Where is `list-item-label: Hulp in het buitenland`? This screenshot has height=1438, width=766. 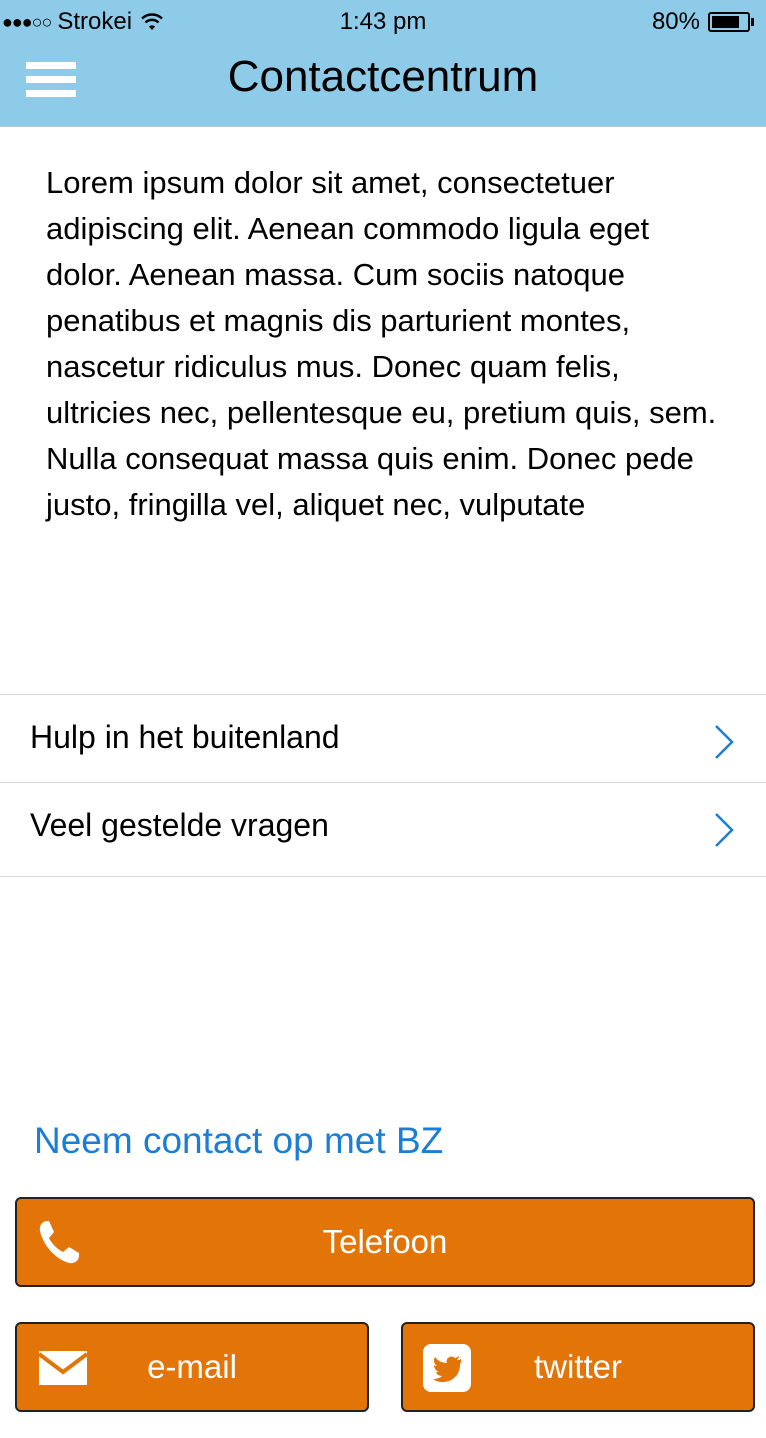
list-item-label: Hulp in het buitenland is located at coordinates (185, 737).